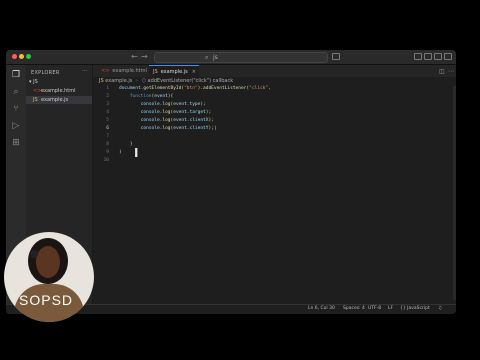  I want to click on line-number: 1, so click(107, 88).